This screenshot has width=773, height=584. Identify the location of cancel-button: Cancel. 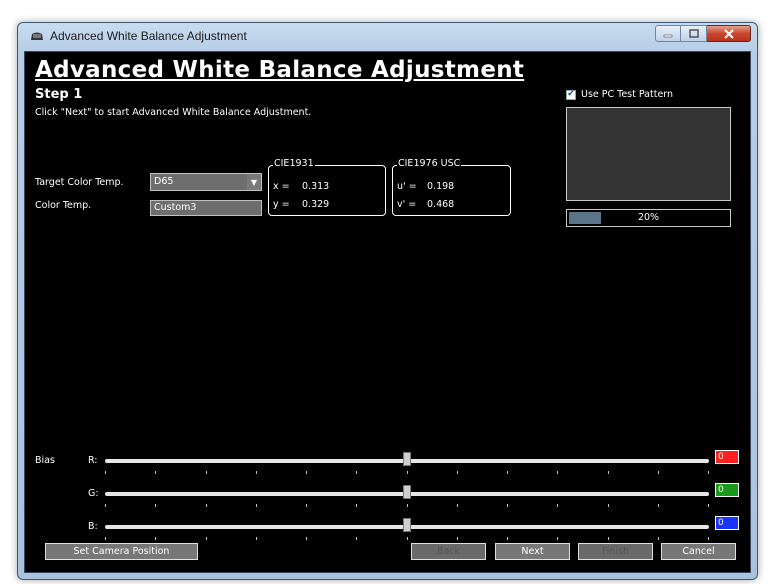
(698, 551).